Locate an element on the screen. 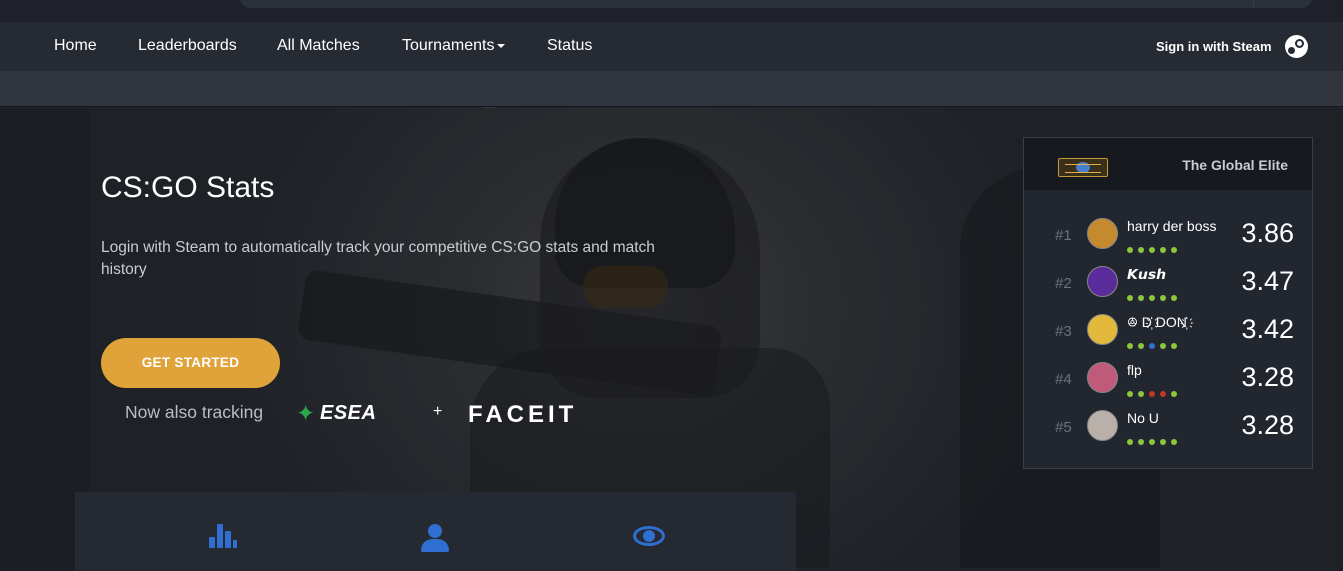 The height and width of the screenshot is (571, 1343). features-panel is located at coordinates (435, 531).